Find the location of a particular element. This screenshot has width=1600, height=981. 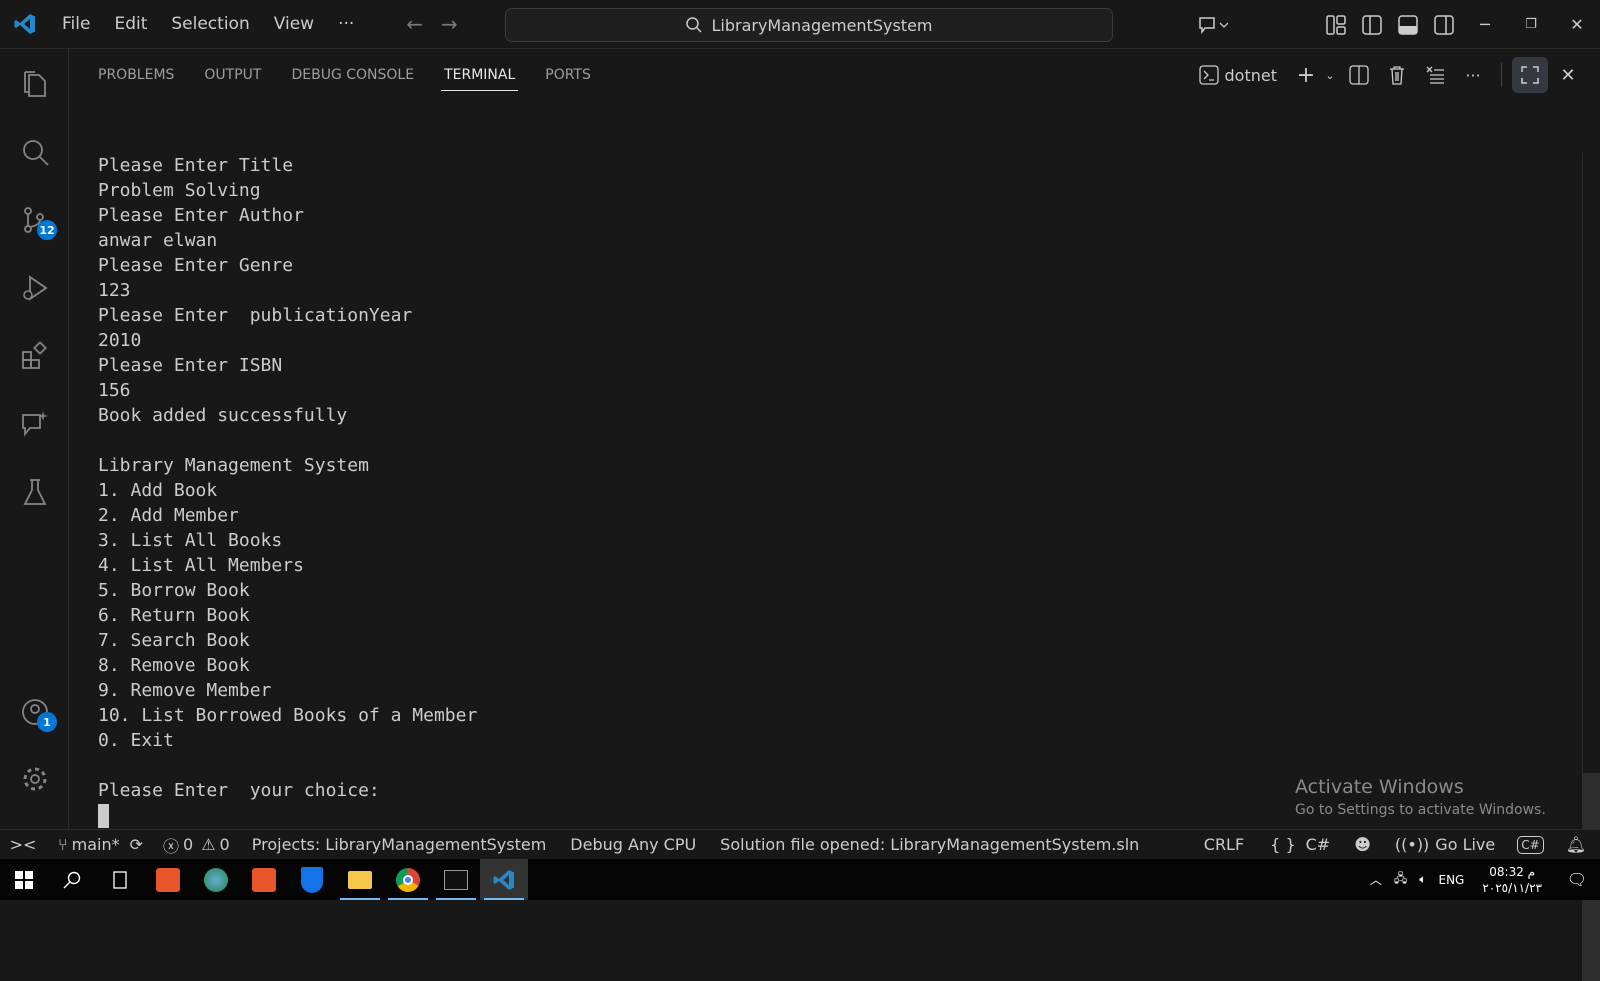

tray-chevron-up-icon: ︿ is located at coordinates (1376, 879).